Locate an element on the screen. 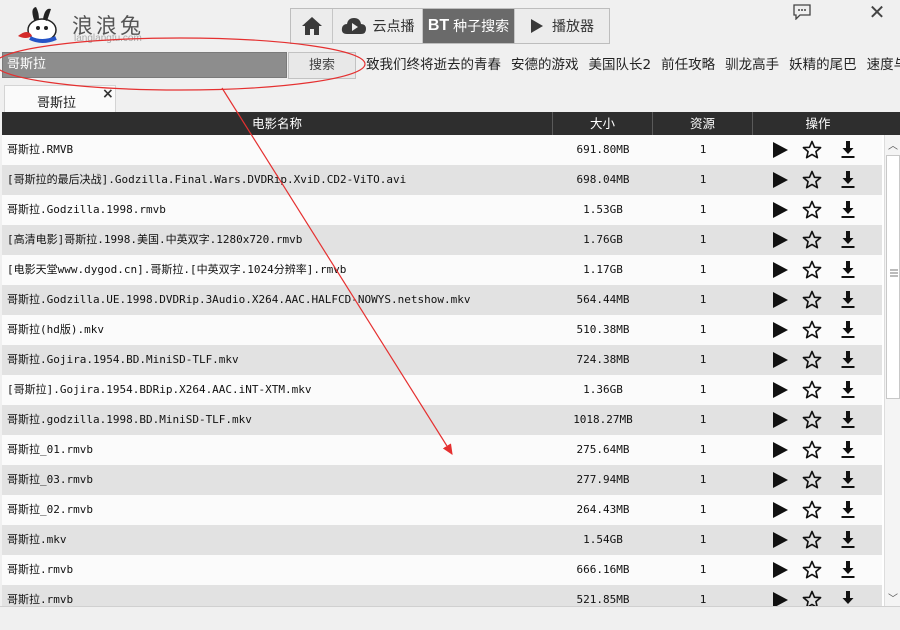  header-sources: 资源 is located at coordinates (703, 123).